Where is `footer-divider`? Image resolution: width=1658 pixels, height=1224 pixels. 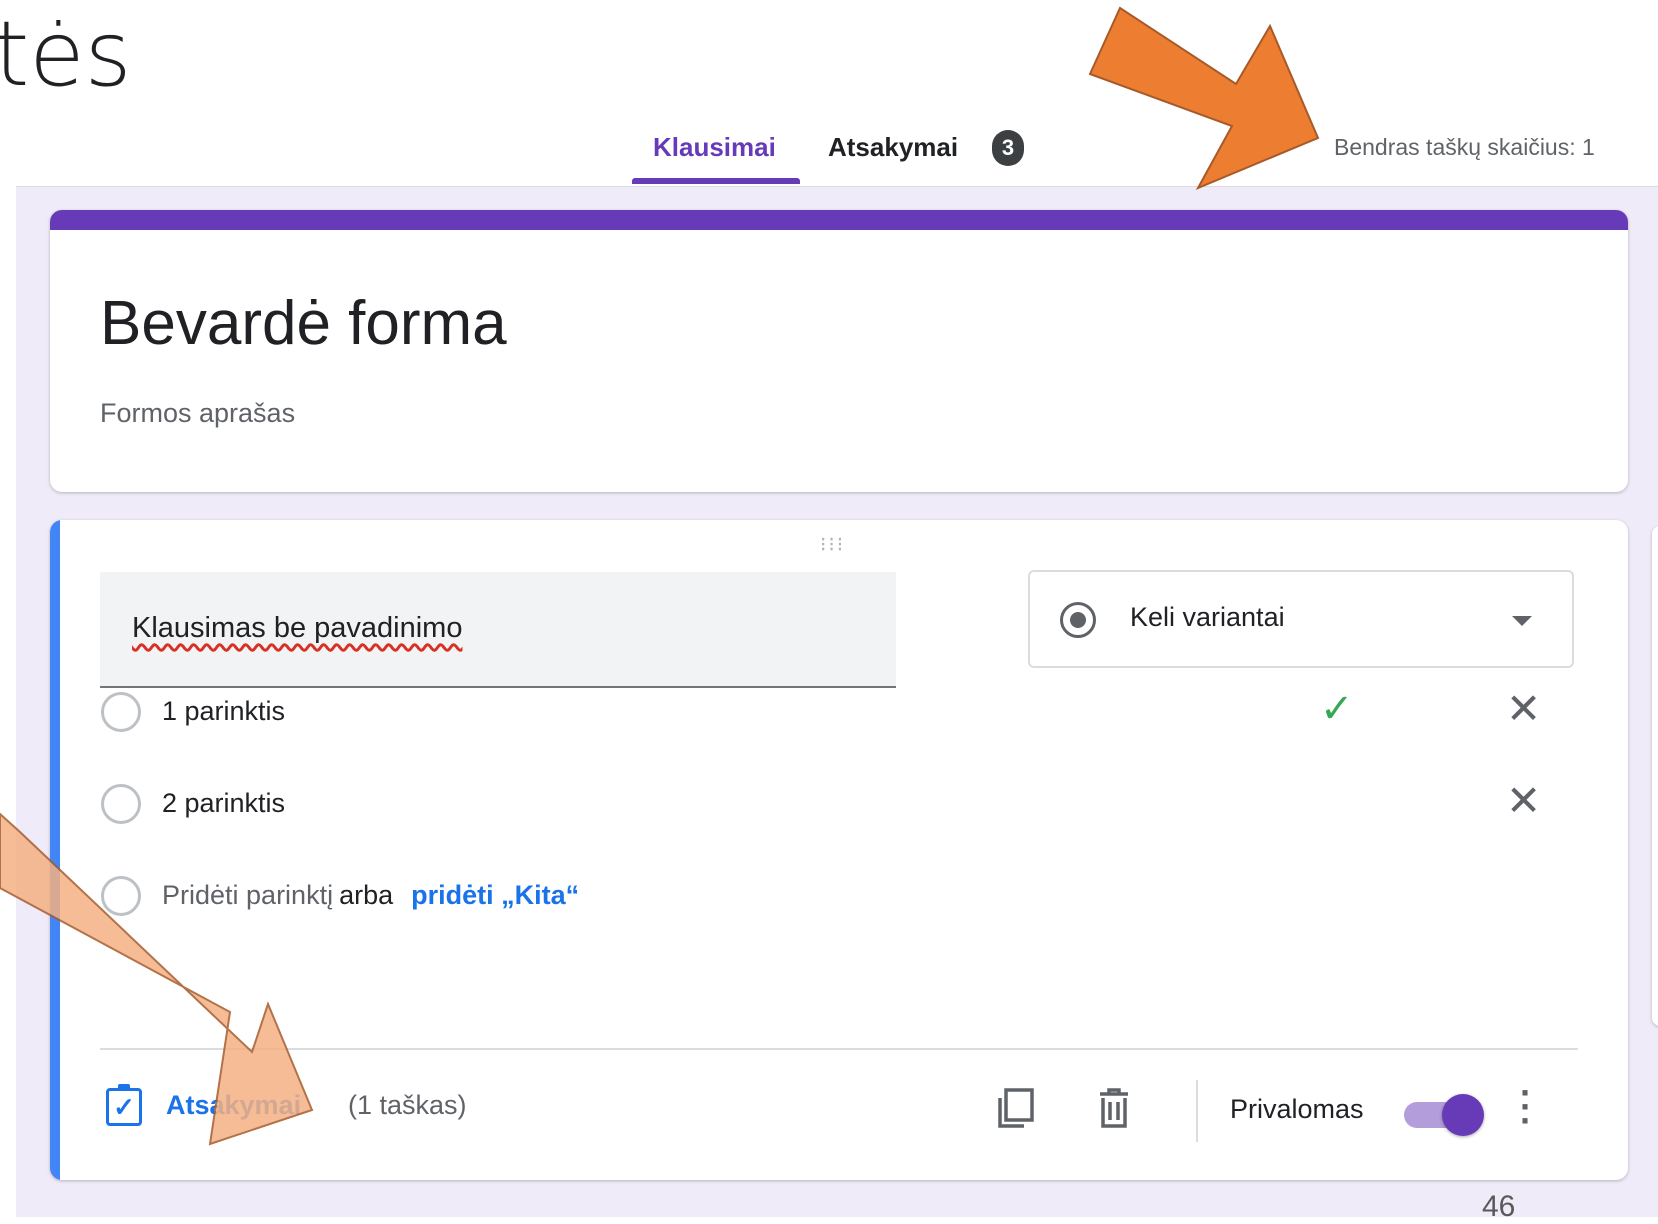
footer-divider is located at coordinates (839, 1049).